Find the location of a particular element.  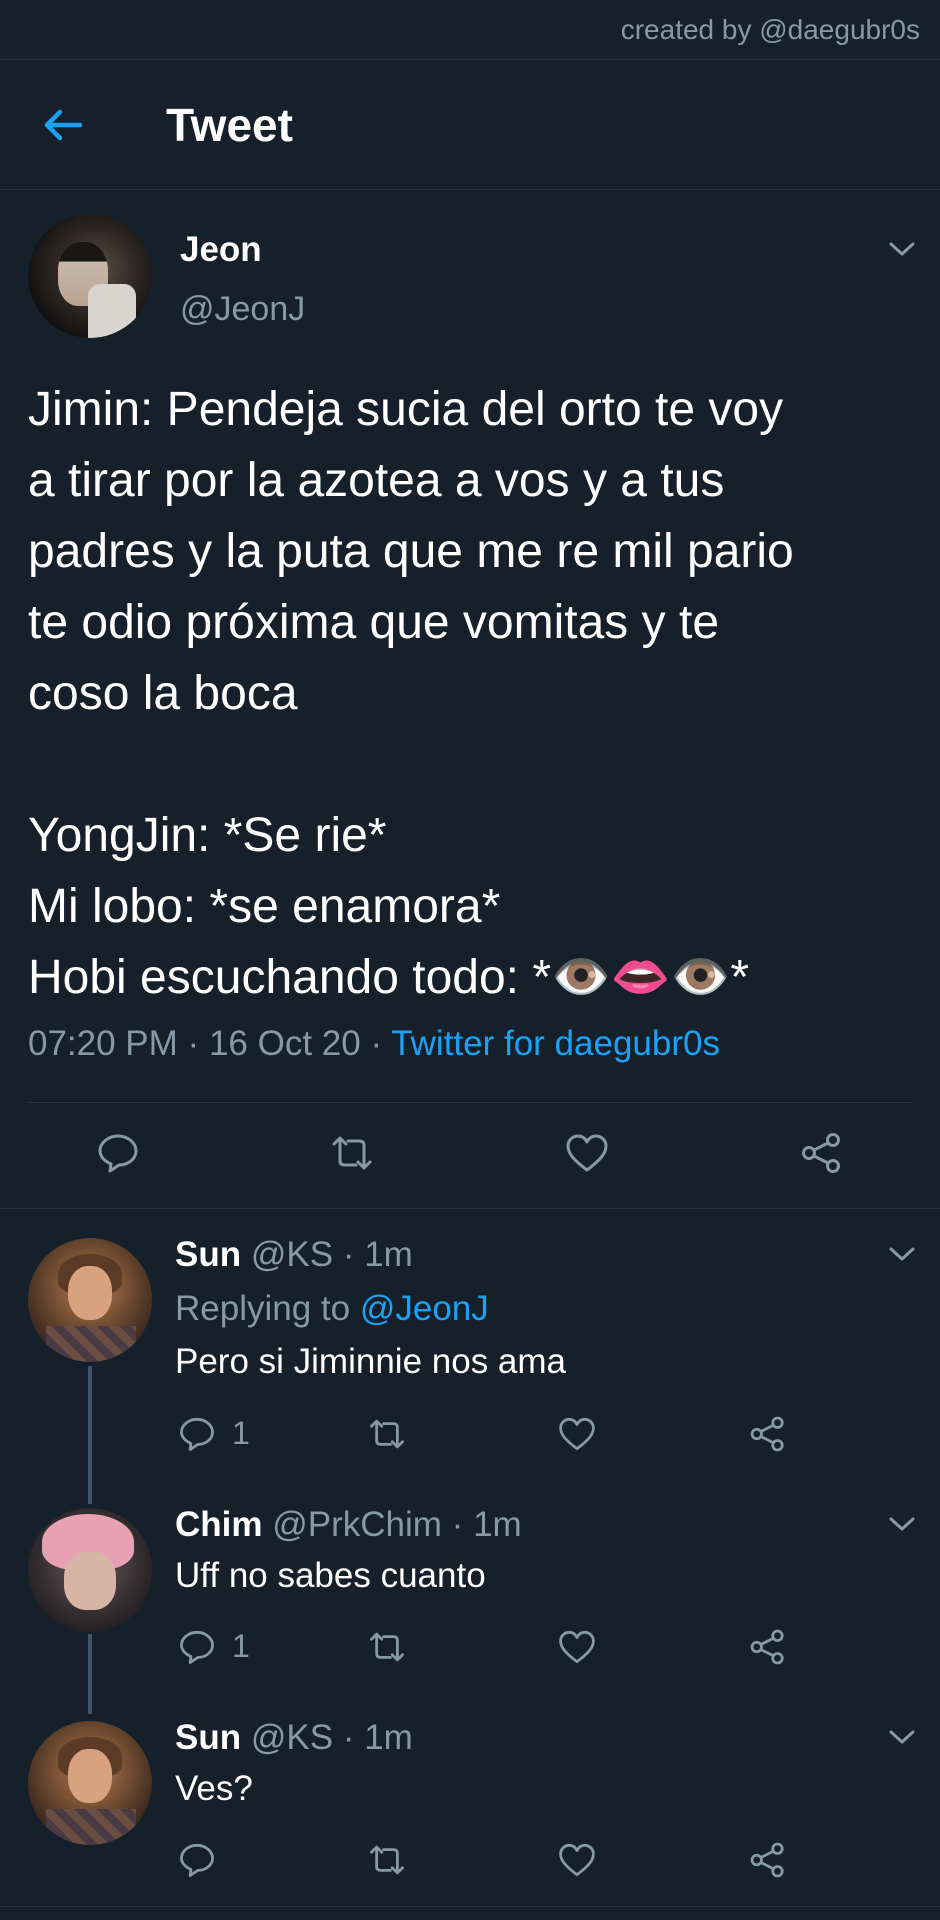

credit-text: created by @daegubr0s is located at coordinates (770, 29).